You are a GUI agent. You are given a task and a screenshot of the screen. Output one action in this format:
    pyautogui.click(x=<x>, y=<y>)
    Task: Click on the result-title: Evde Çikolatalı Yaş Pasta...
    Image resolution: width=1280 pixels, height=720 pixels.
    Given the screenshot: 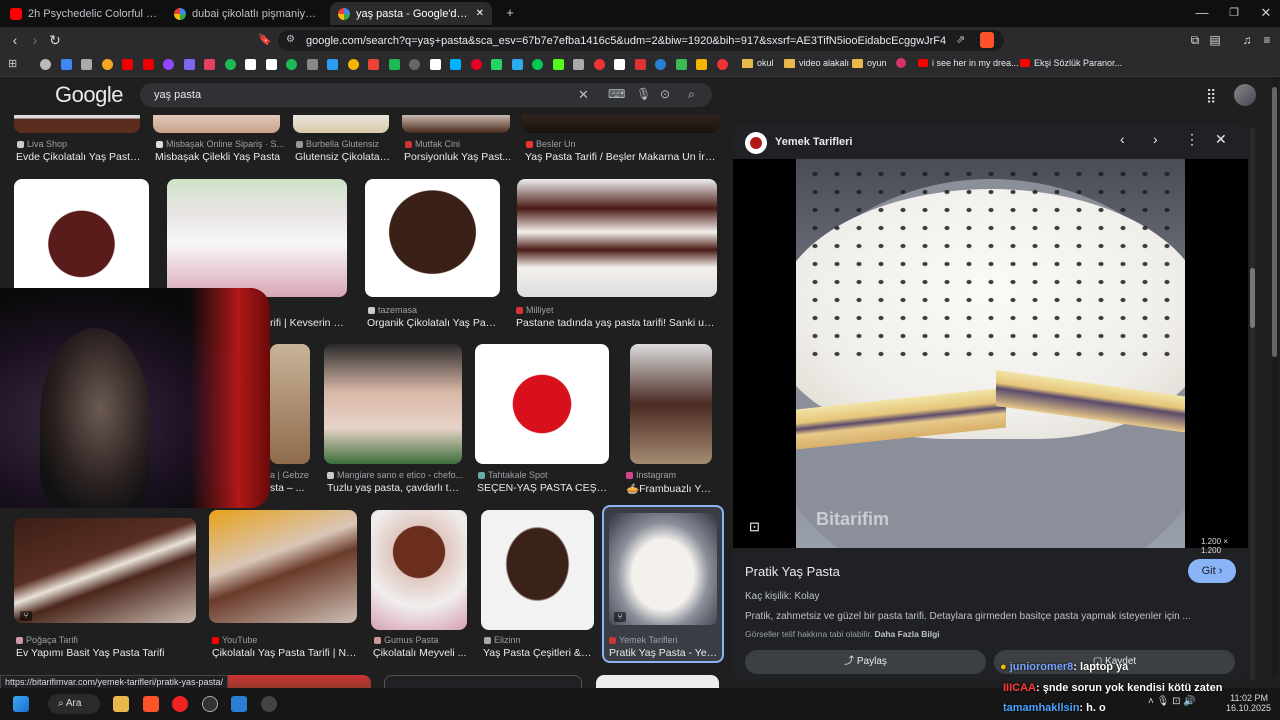 What is the action you would take?
    pyautogui.click(x=79, y=157)
    